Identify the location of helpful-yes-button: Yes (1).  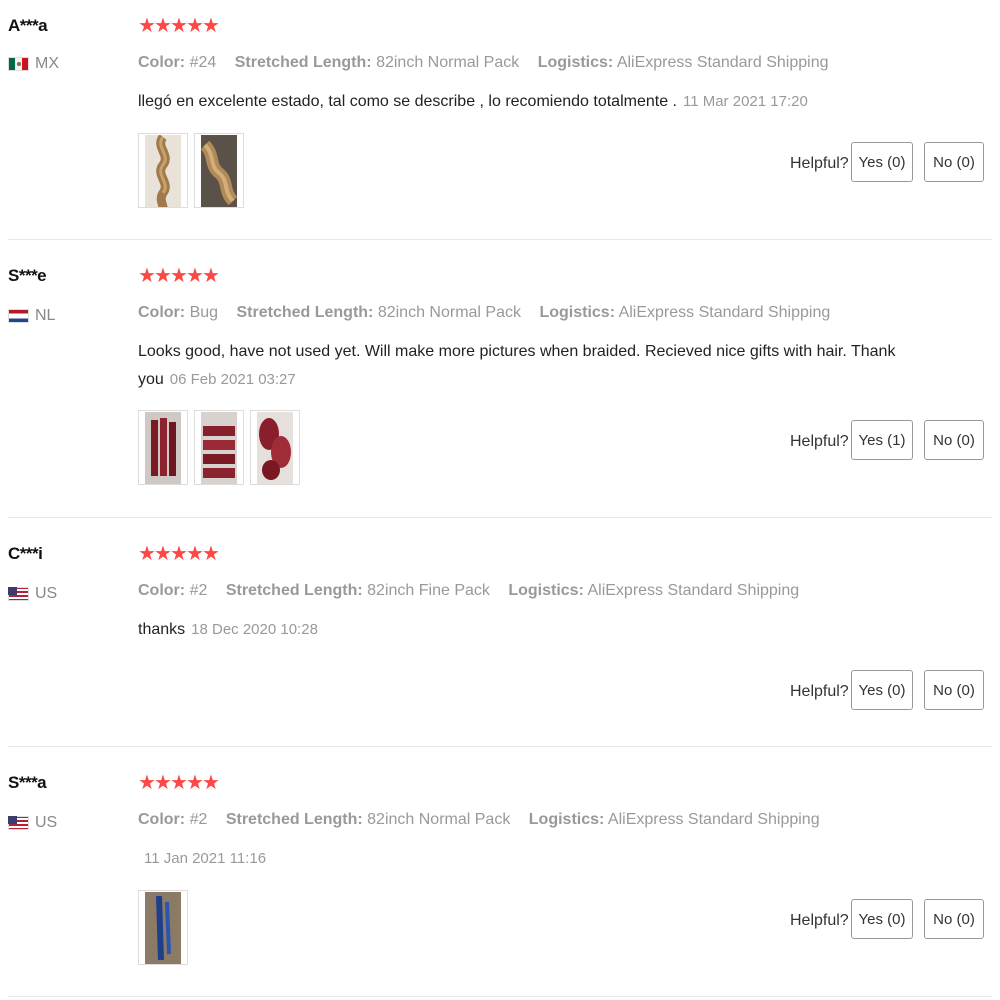
(882, 440).